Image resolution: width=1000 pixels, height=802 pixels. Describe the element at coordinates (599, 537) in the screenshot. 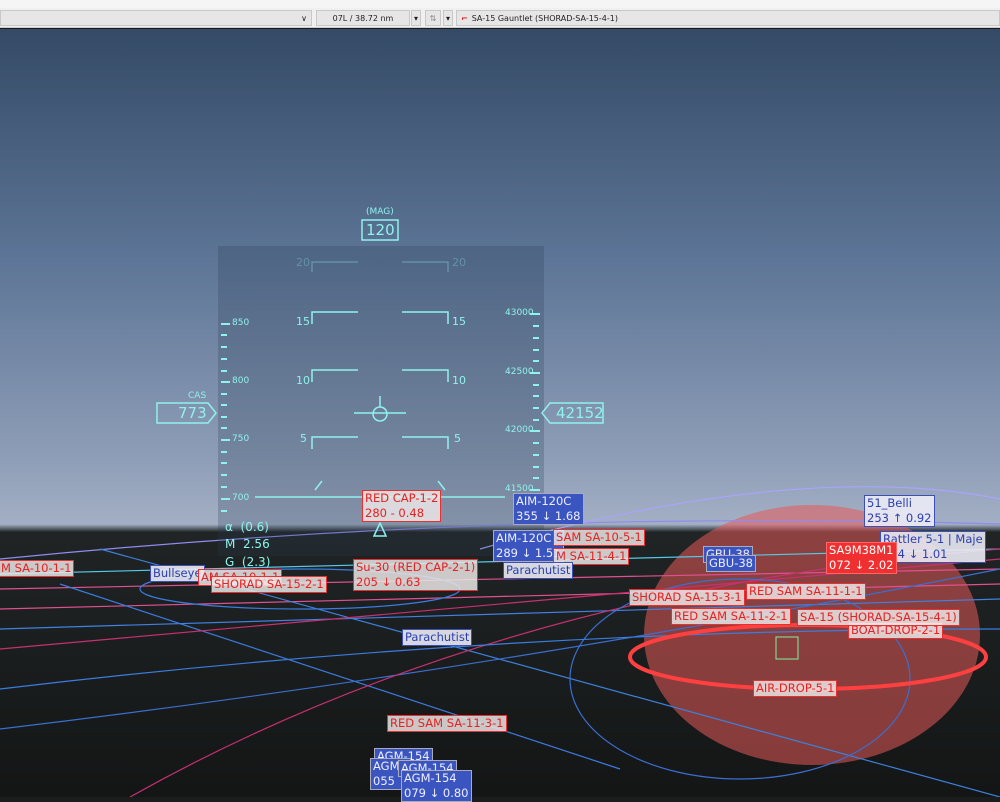

I see `object-label: SAM SA-10-5-1` at that location.